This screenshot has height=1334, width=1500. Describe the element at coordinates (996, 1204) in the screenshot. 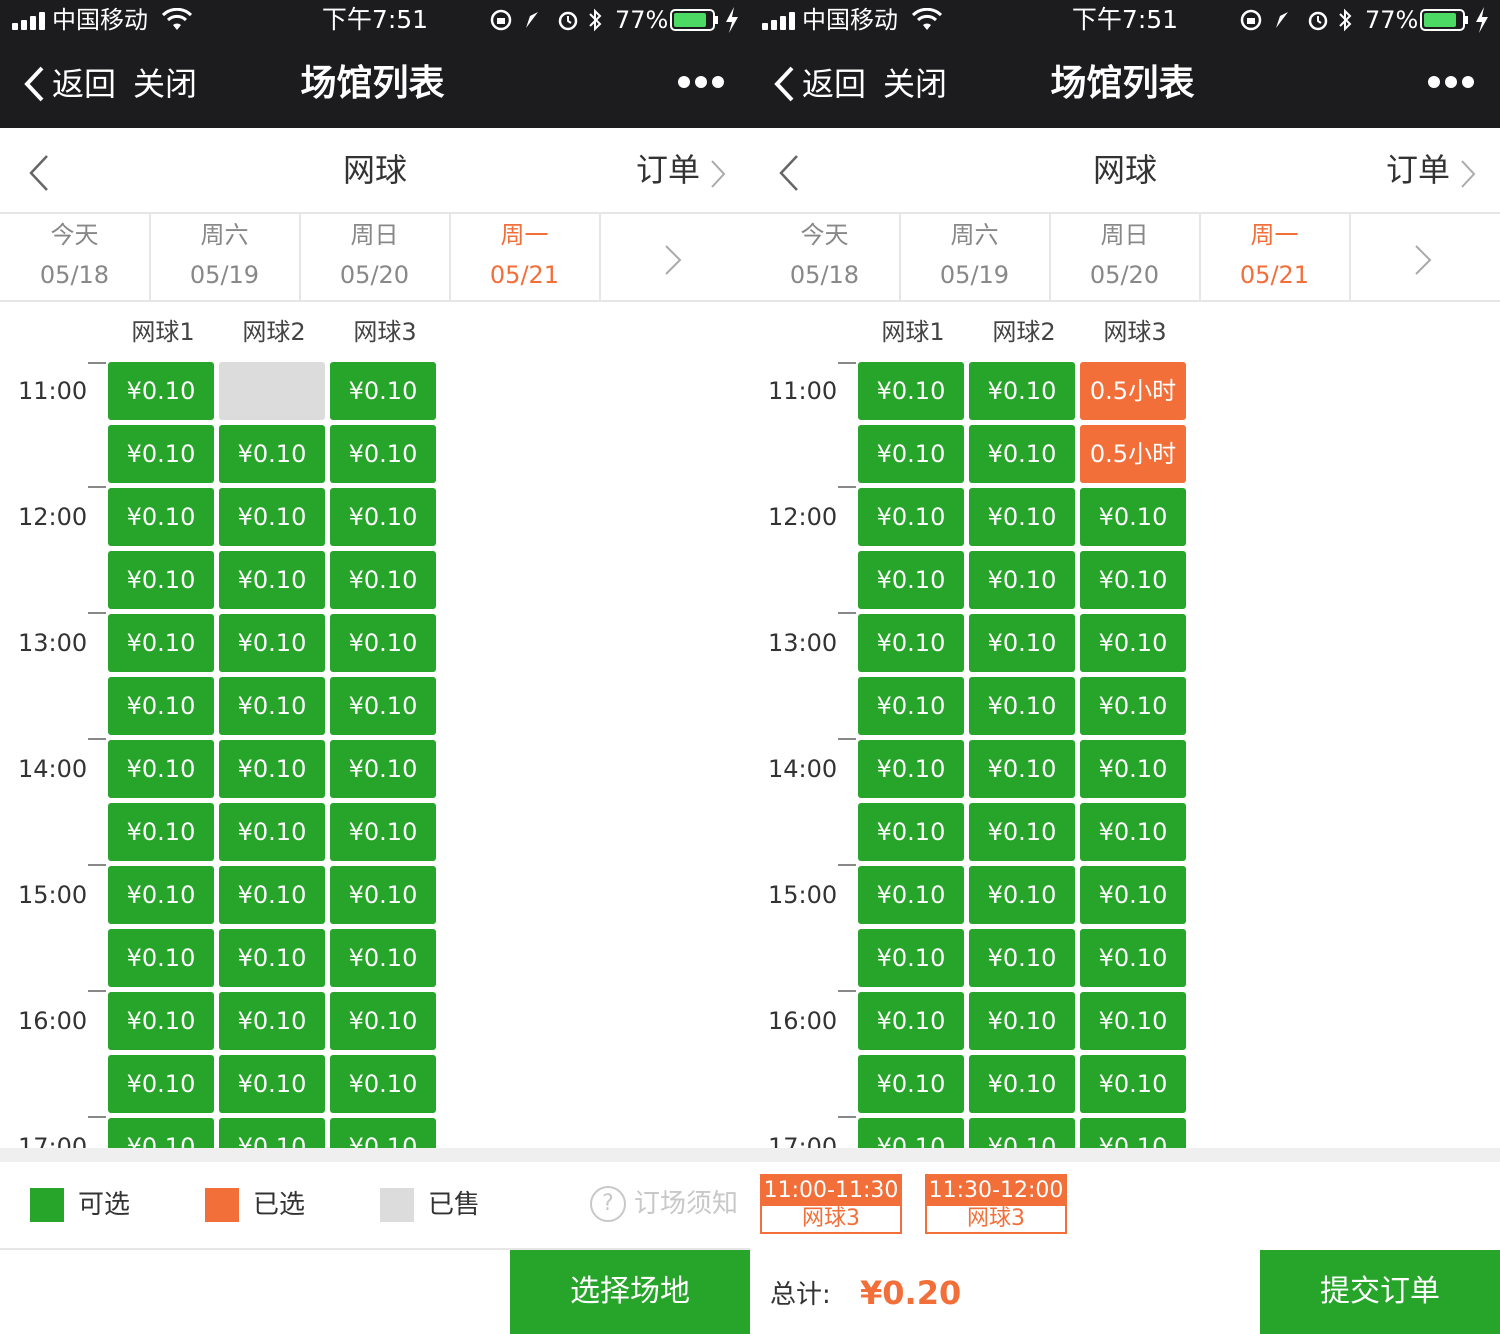

I see `selected-slot-chip: 11:30-12:00 网球3` at that location.